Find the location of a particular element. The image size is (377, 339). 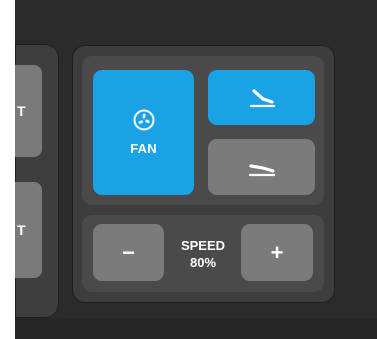

recline-position-button is located at coordinates (261, 97).